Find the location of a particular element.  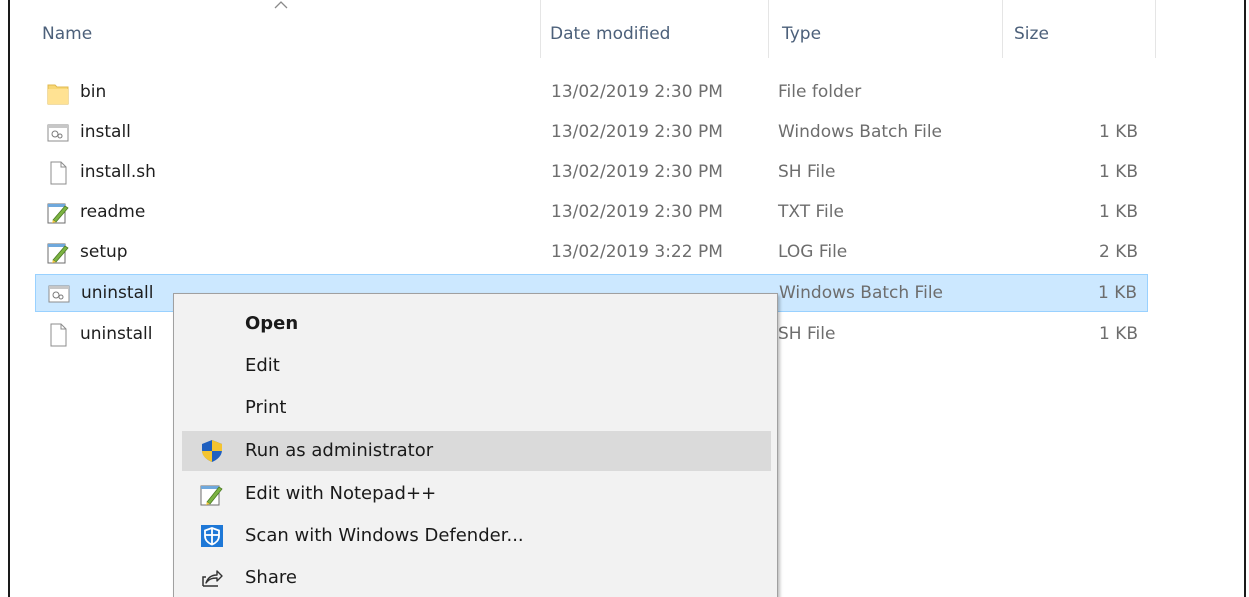

file-type: LOG File is located at coordinates (813, 252).